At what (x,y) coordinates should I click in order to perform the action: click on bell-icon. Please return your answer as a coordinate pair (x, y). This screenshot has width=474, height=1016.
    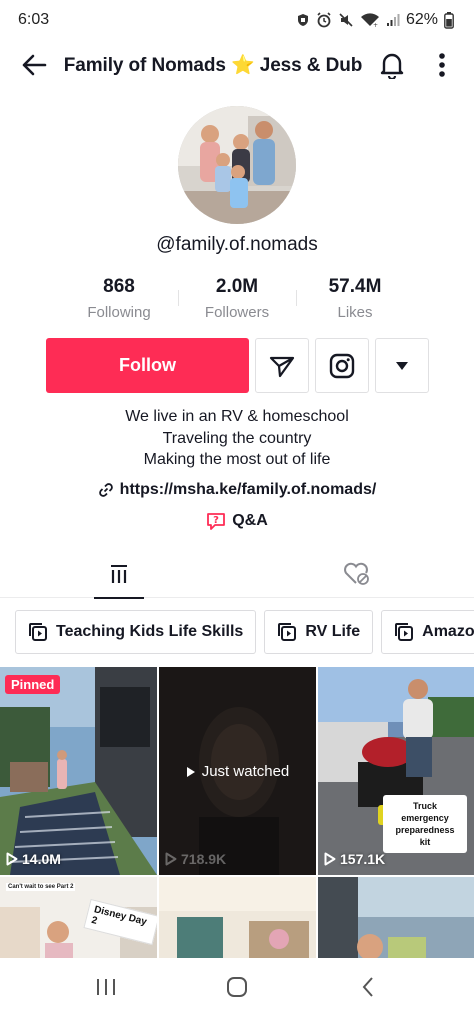
    Looking at the image, I should click on (392, 66).